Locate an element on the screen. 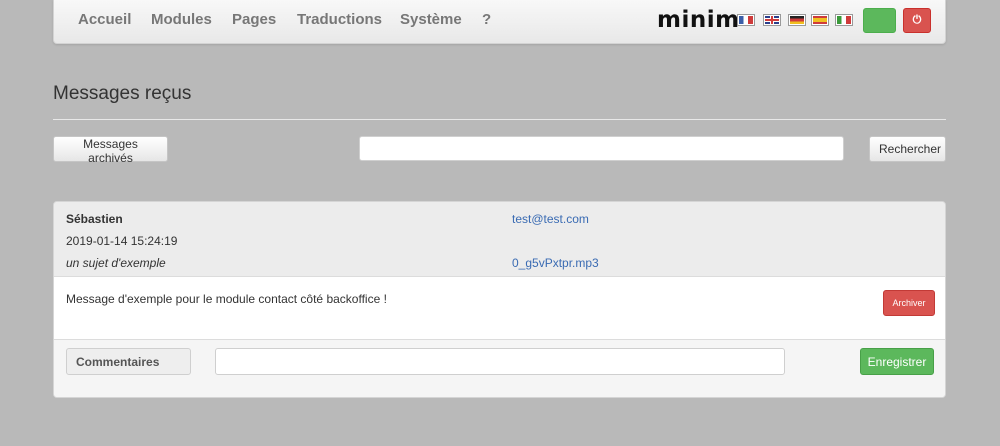  archived-messages-button: Messages archivés is located at coordinates (110, 150).